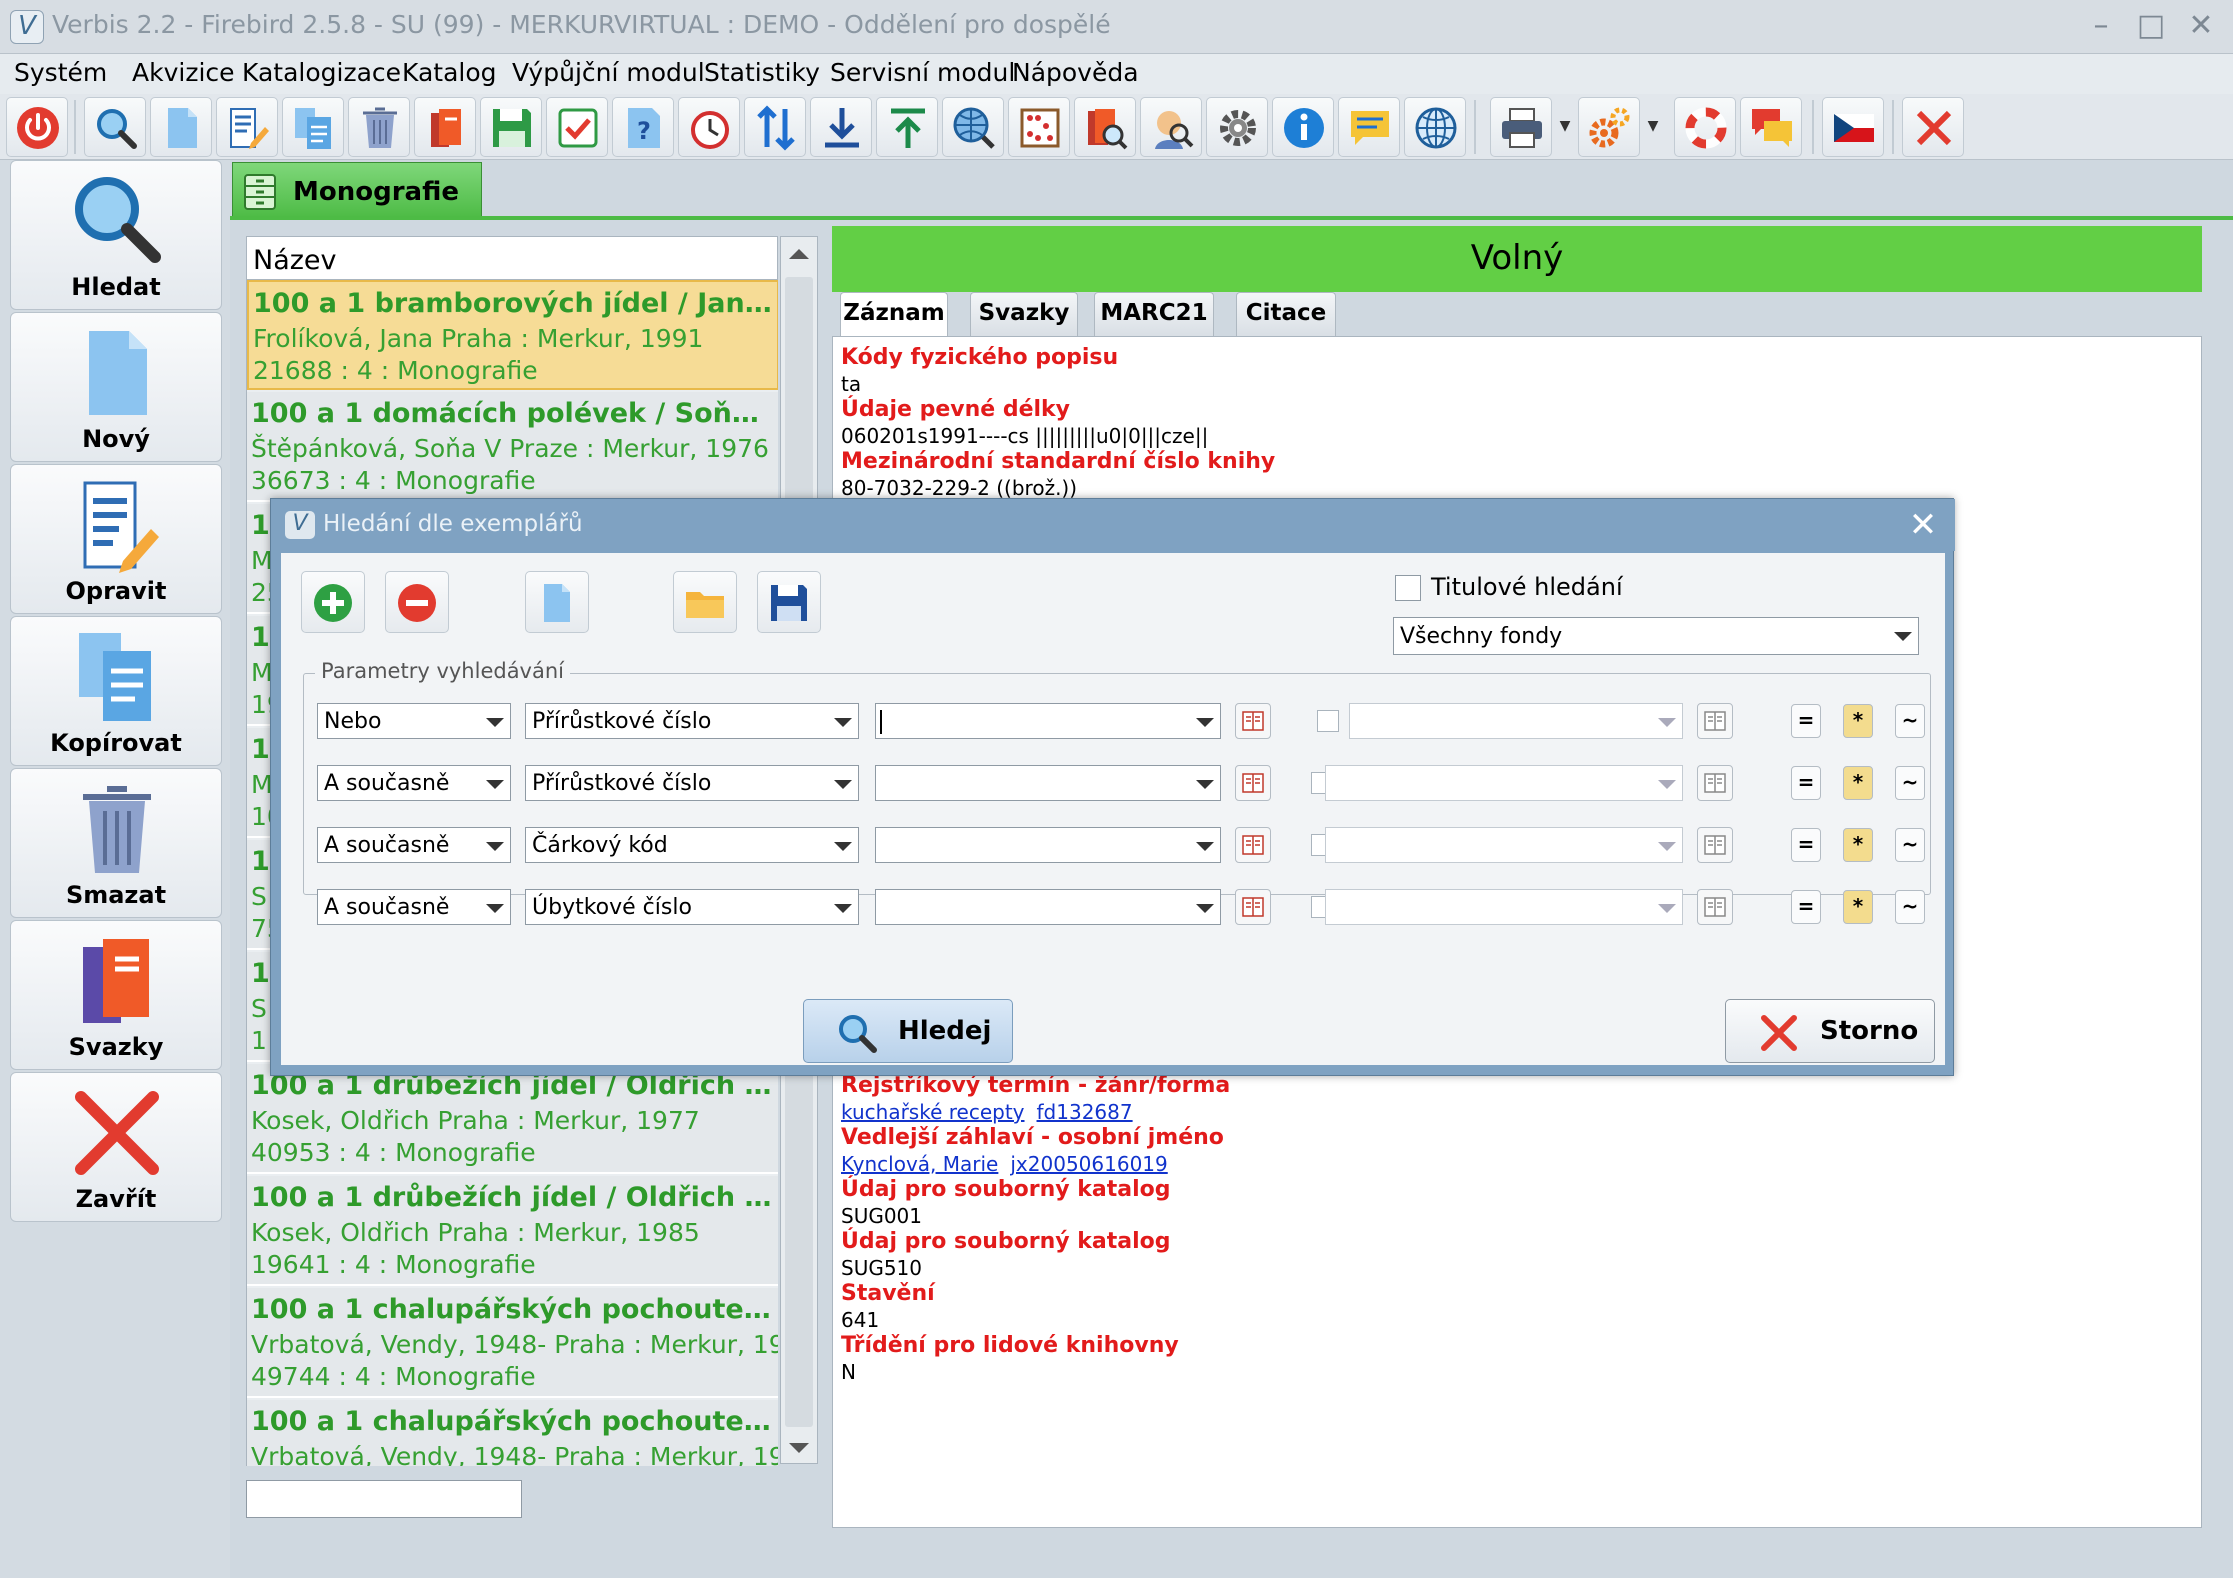 The width and height of the screenshot is (2233, 1578). I want to click on copy-icon, so click(313, 127).